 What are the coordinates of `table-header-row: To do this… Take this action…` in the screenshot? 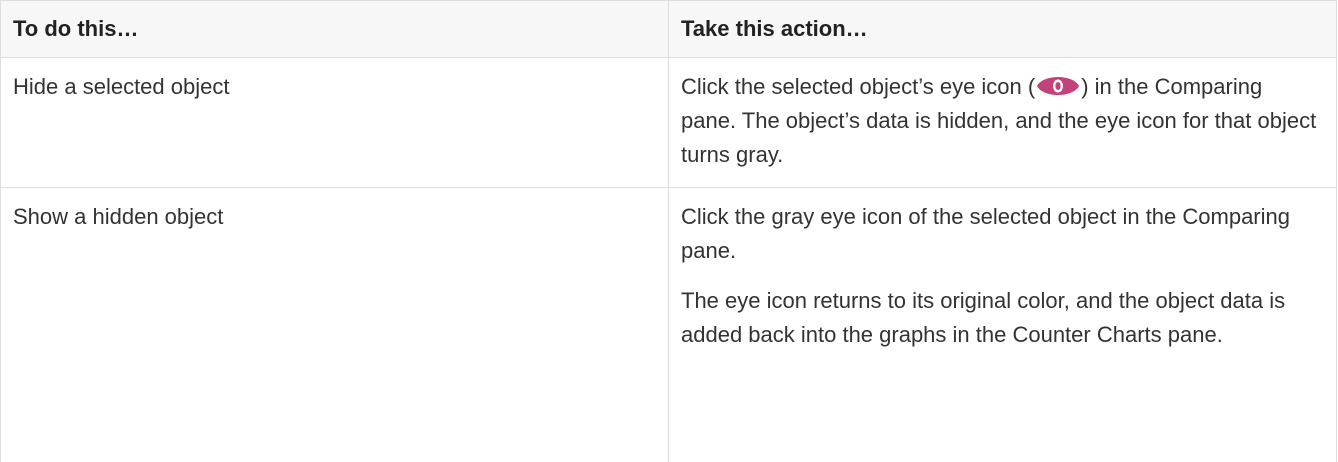 It's located at (668, 29).